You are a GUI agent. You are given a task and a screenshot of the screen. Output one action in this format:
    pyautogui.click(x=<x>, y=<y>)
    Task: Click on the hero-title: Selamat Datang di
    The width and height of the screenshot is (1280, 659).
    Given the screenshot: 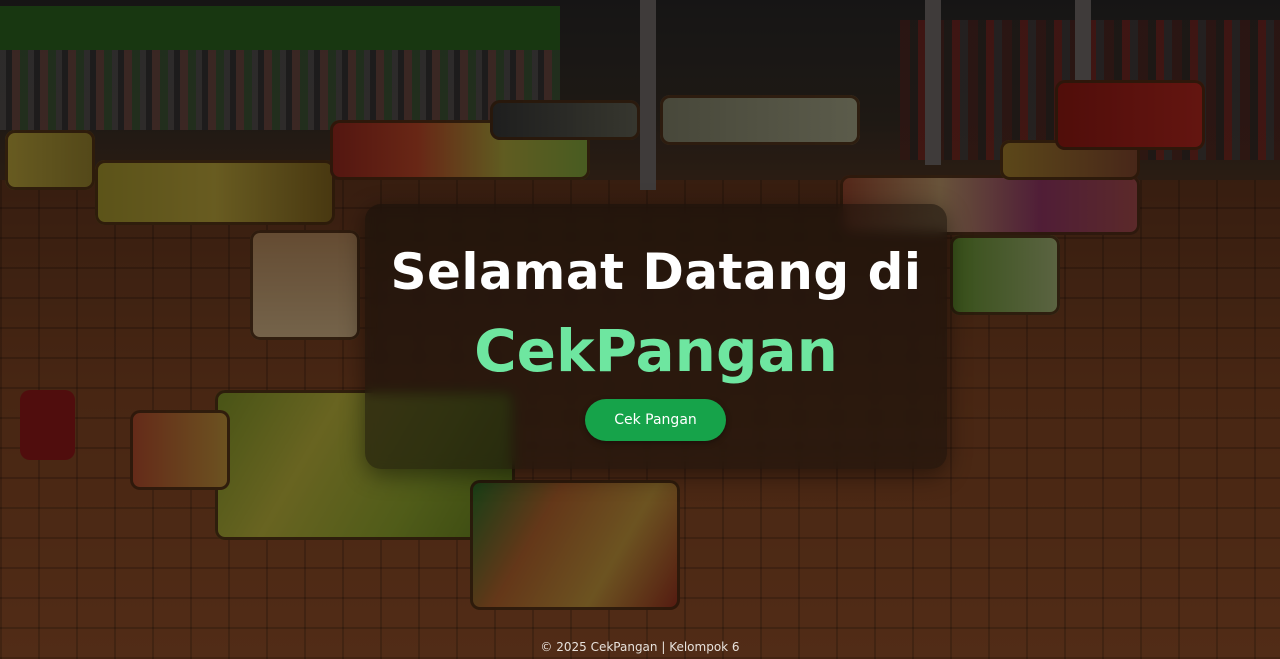 What is the action you would take?
    pyautogui.click(x=656, y=272)
    